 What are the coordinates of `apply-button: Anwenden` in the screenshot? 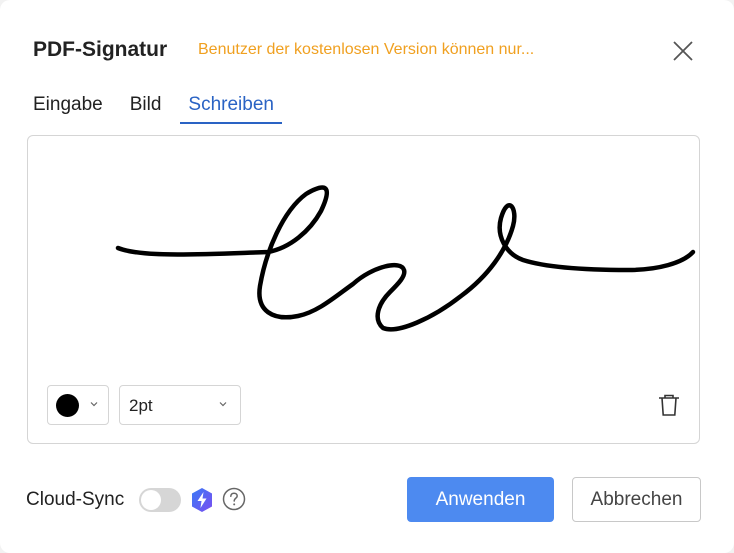 It's located at (480, 499).